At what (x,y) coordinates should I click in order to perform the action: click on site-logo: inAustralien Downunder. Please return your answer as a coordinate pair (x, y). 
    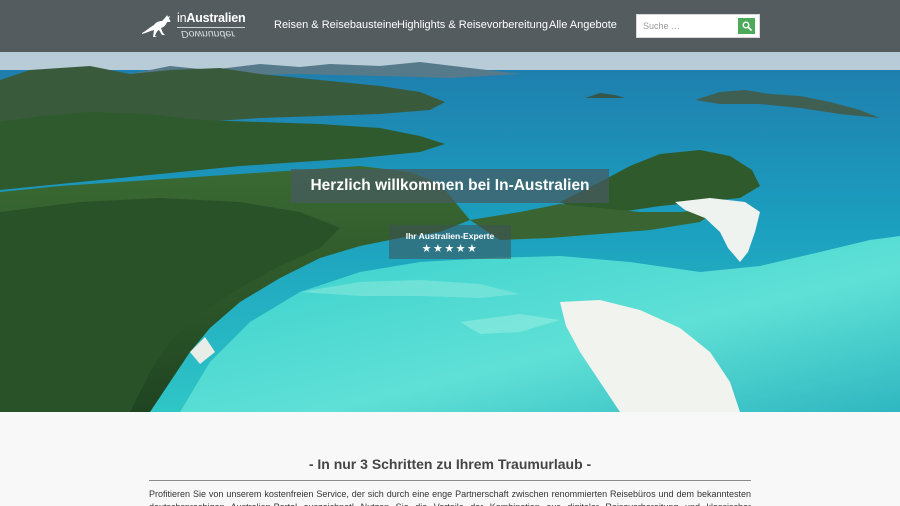
    Looking at the image, I should click on (194, 26).